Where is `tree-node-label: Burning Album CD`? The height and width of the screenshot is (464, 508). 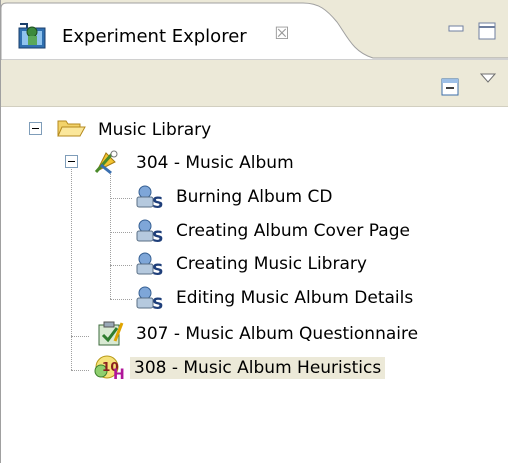
tree-node-label: Burning Album CD is located at coordinates (254, 197).